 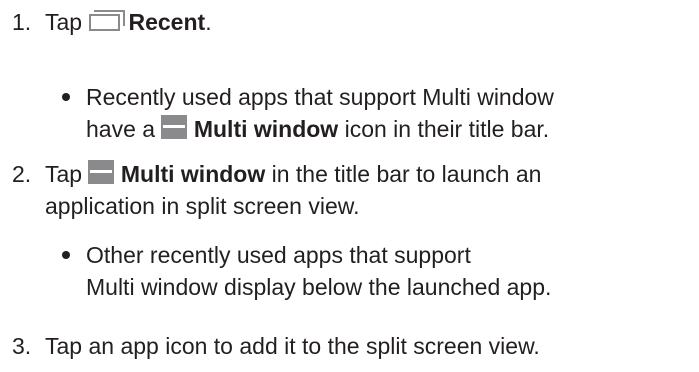 What do you see at coordinates (108, 23) in the screenshot?
I see `recent-apps-icon` at bounding box center [108, 23].